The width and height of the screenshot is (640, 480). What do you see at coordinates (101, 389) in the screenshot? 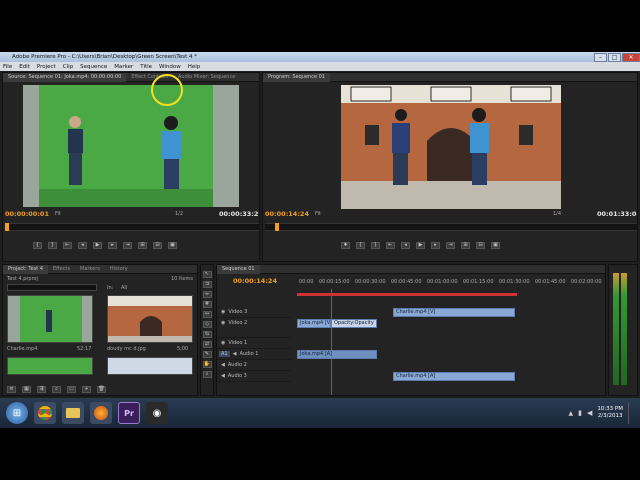
I see `delete-icon: 🗑` at bounding box center [101, 389].